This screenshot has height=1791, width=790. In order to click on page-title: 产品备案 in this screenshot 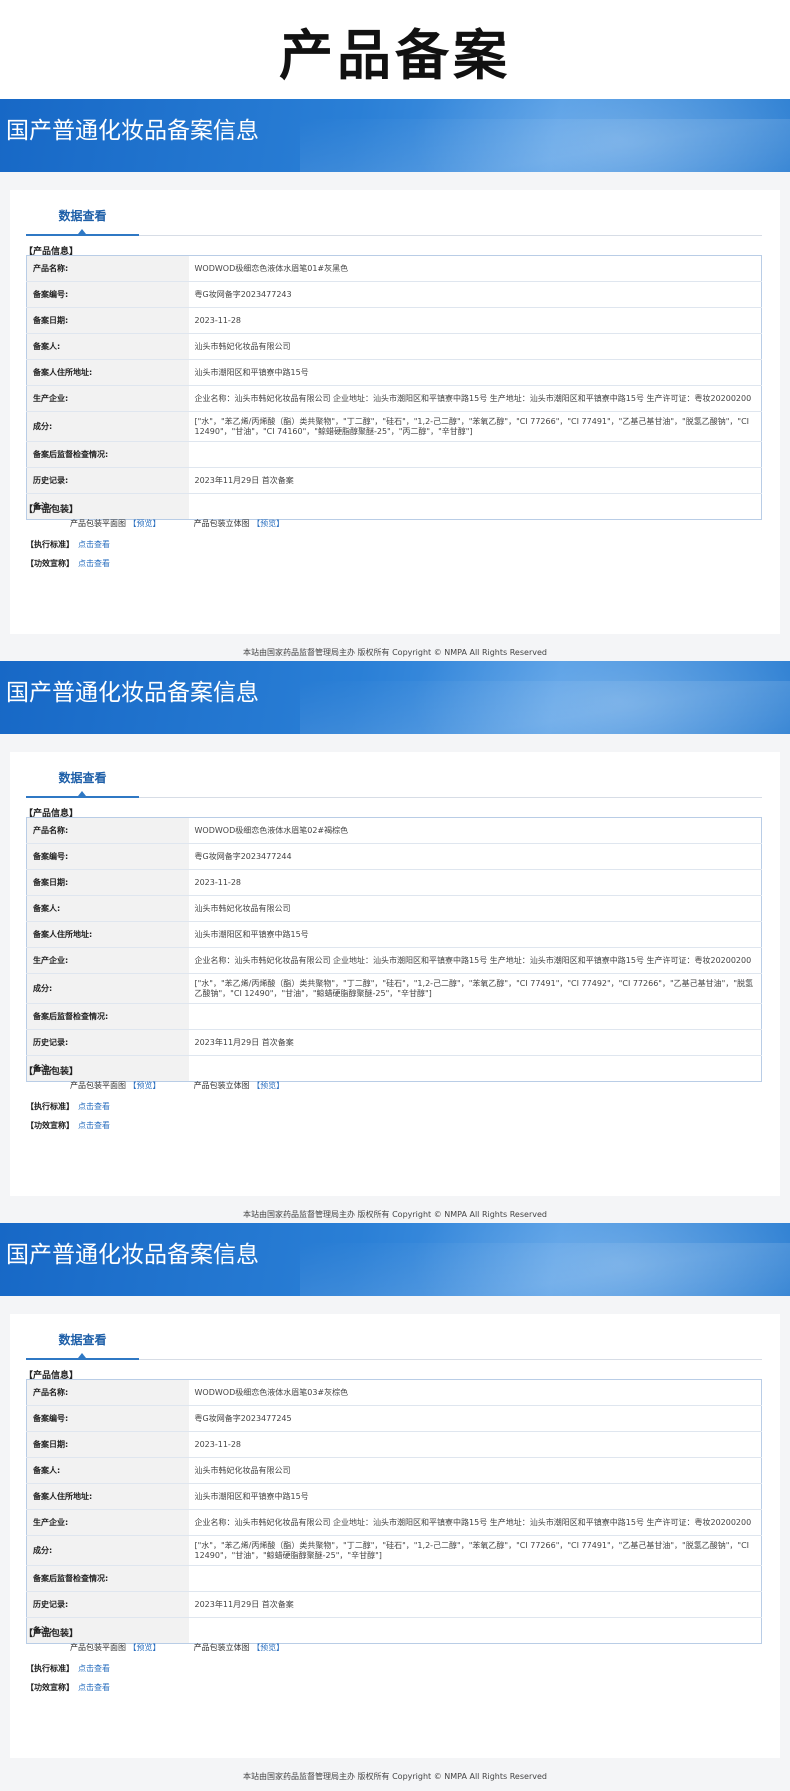, I will do `click(395, 55)`.